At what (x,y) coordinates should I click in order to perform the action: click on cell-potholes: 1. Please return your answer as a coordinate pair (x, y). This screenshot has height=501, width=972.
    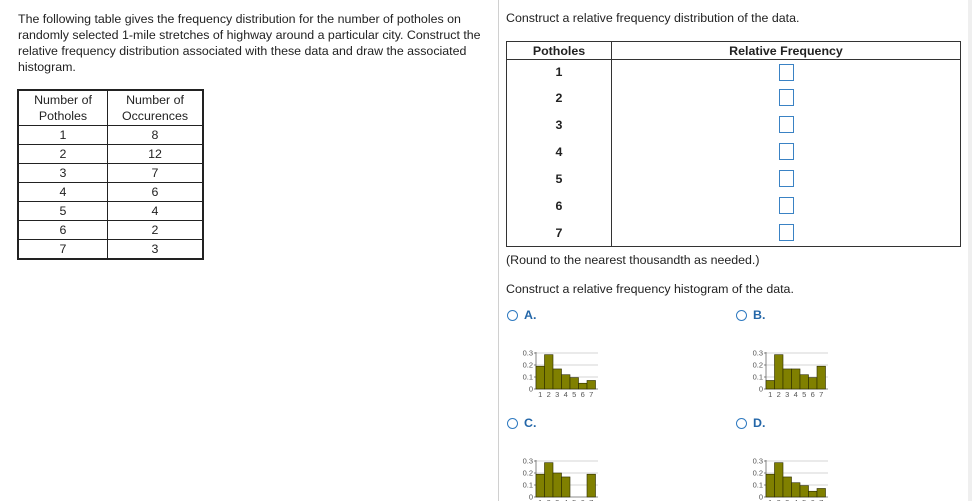
    Looking at the image, I should click on (559, 71).